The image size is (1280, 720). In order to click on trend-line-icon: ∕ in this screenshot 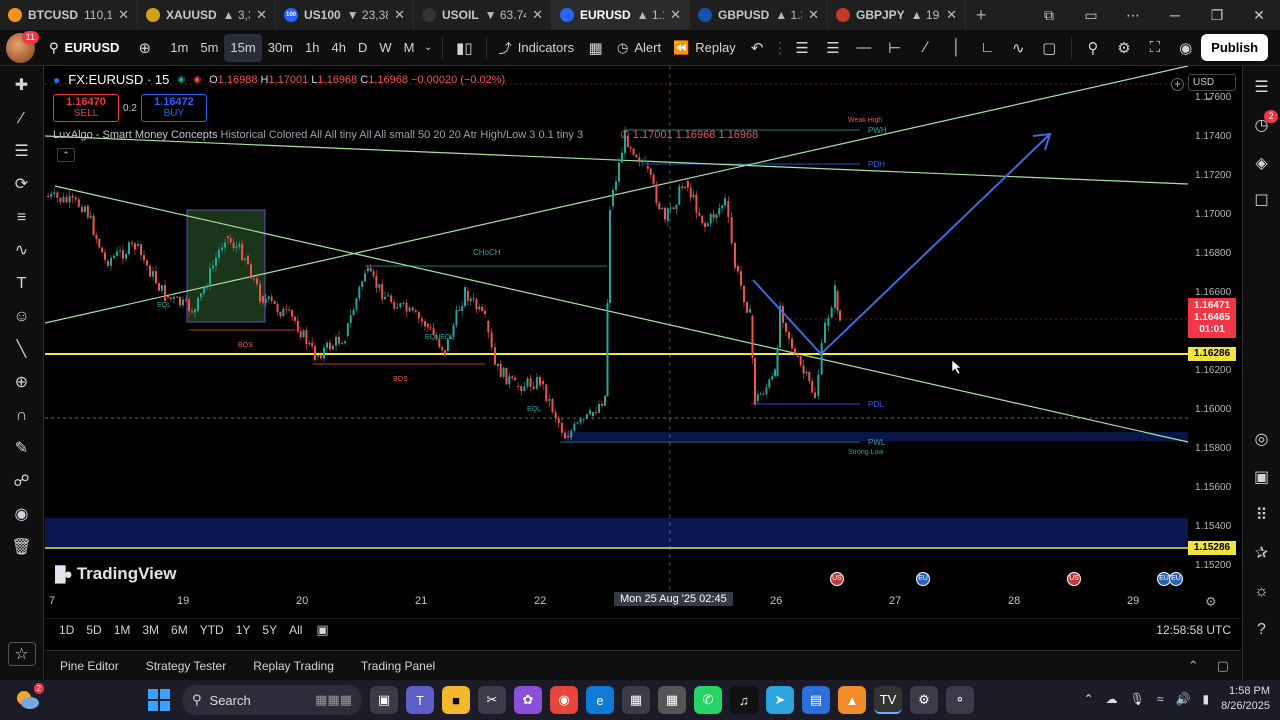, I will do `click(22, 119)`.